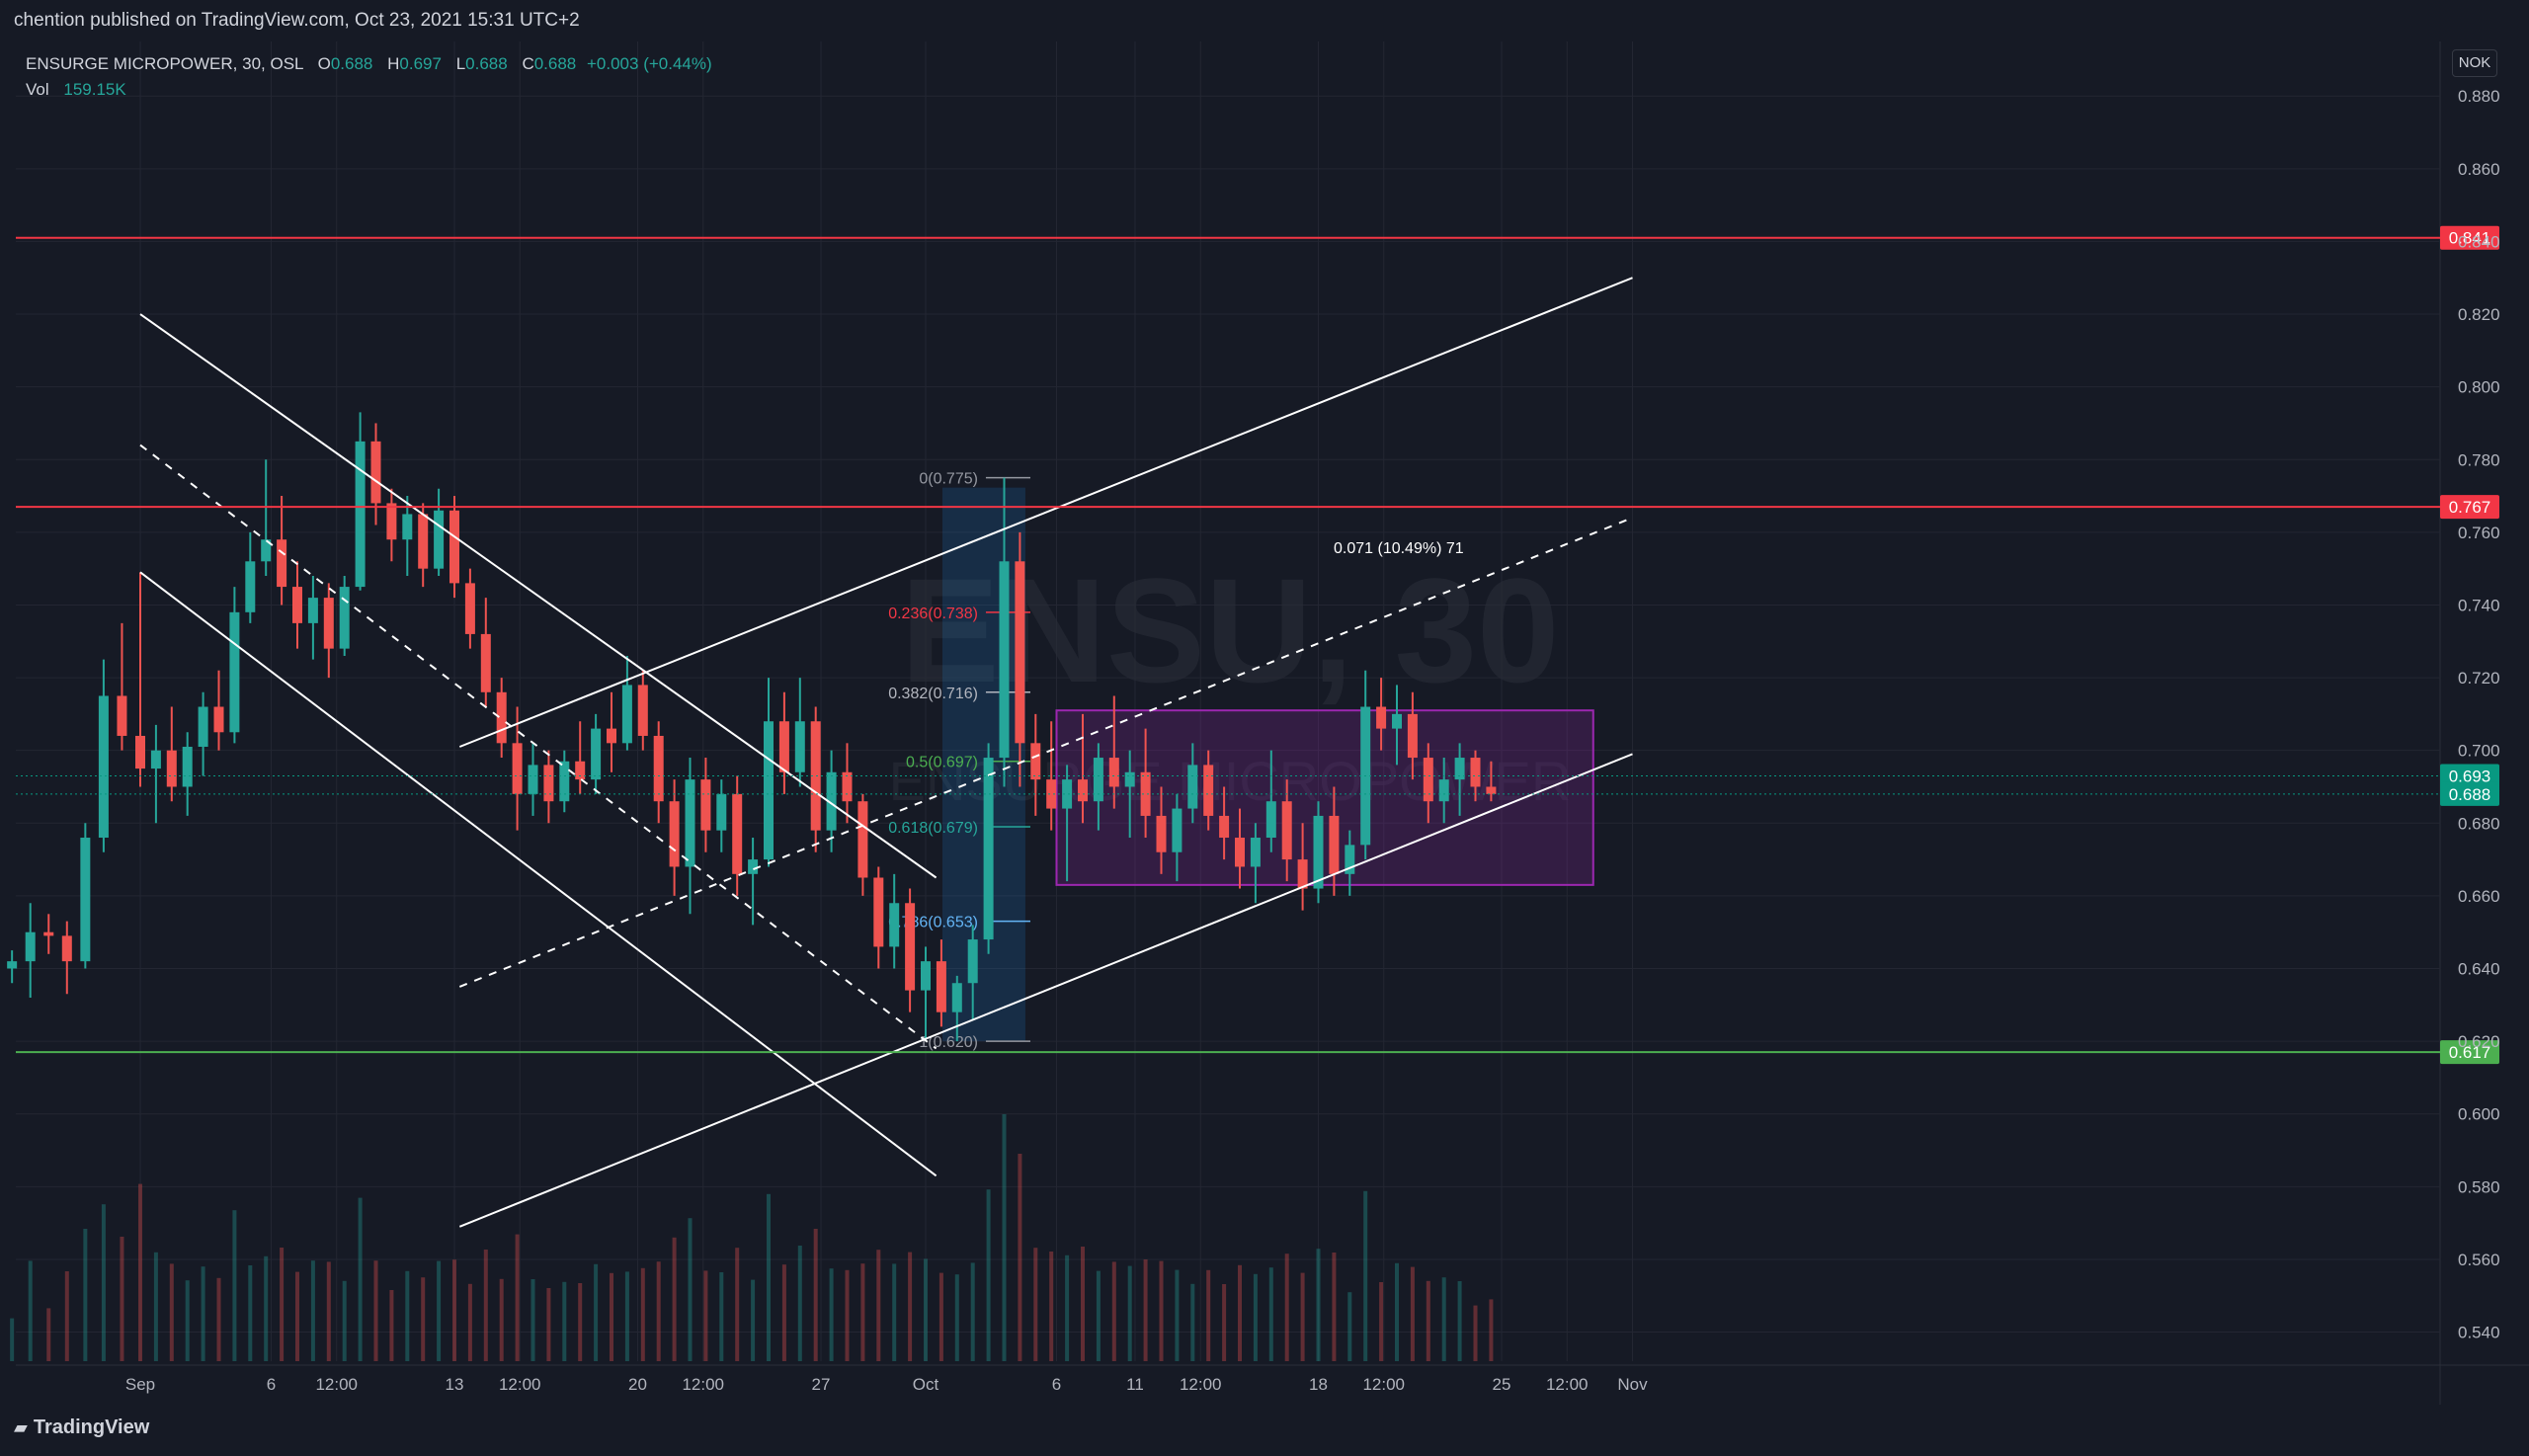  What do you see at coordinates (37, 89) in the screenshot?
I see `volume-label: Vol` at bounding box center [37, 89].